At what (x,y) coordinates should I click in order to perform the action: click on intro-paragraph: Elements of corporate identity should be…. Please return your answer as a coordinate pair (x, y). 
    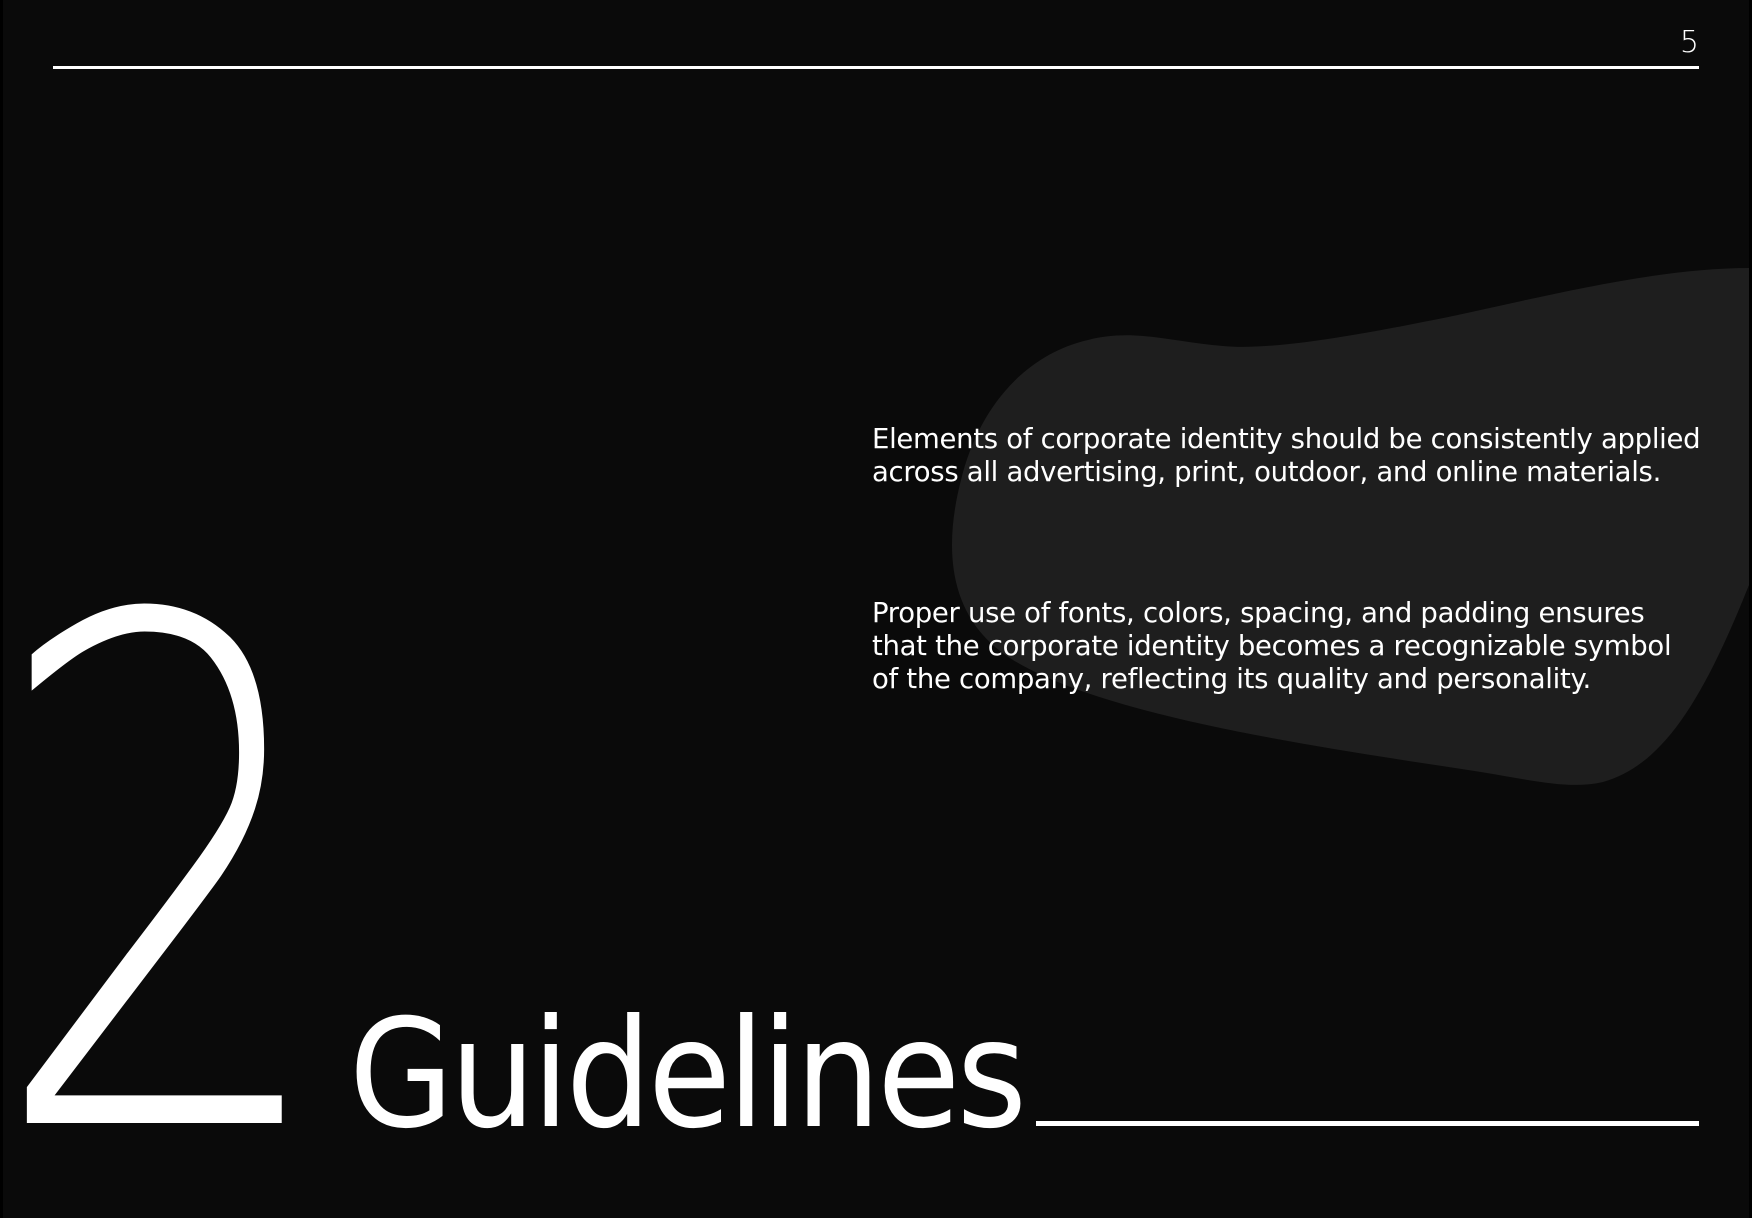
    Looking at the image, I should click on (1286, 455).